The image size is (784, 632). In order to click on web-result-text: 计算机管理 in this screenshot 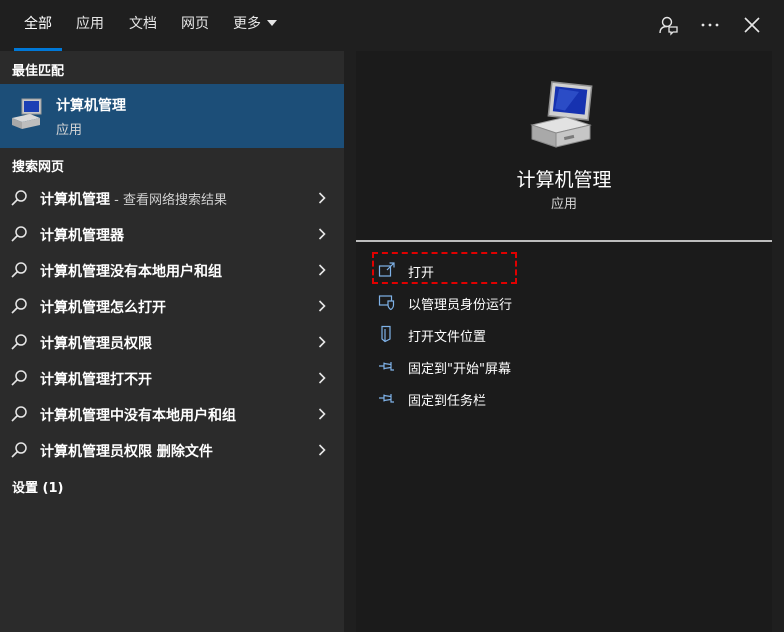, I will do `click(75, 200)`.